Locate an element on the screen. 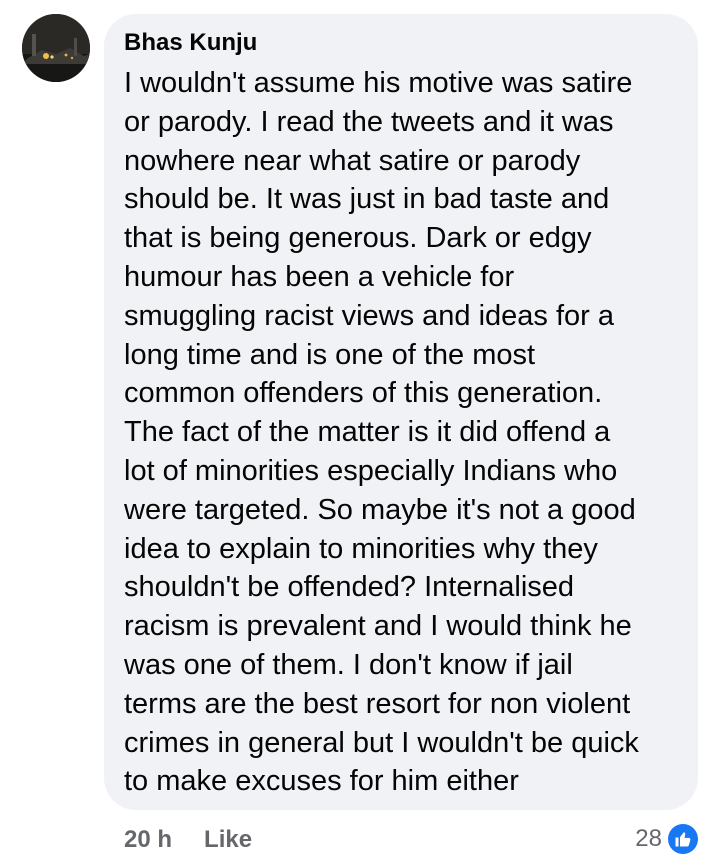 The image size is (720, 865). comment-line: shouldn't be offended? Internalised is located at coordinates (349, 587).